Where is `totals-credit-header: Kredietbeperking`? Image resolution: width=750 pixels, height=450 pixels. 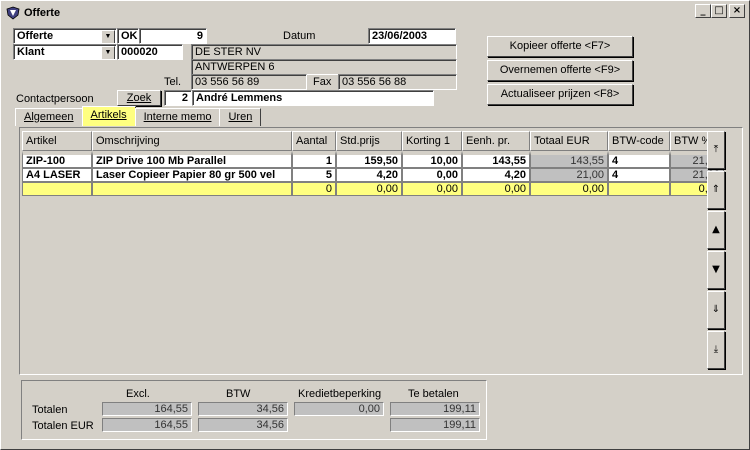 totals-credit-header: Kredietbeperking is located at coordinates (340, 394).